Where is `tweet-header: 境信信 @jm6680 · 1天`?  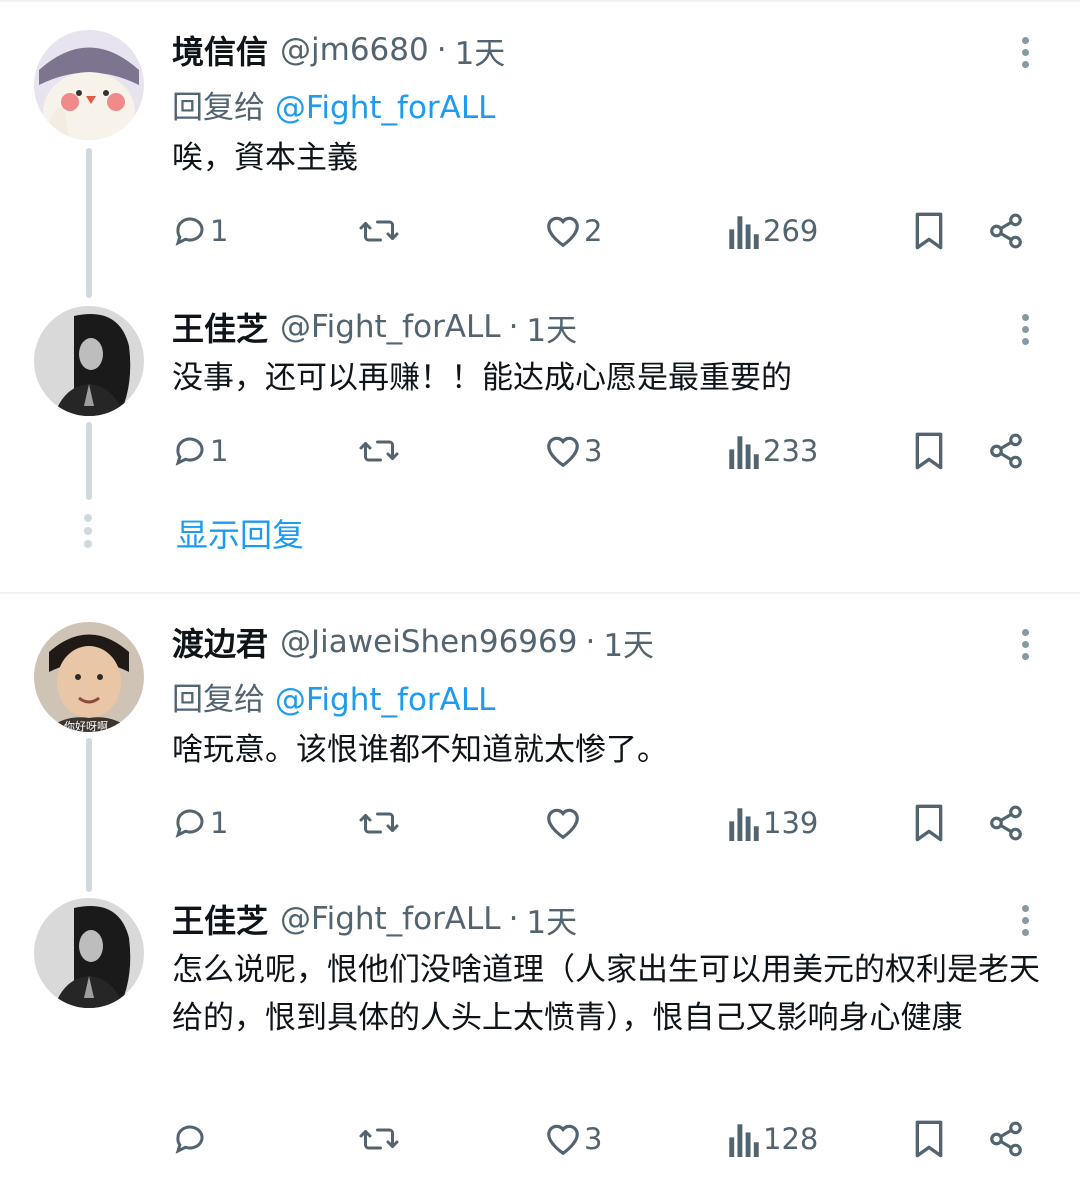 tweet-header: 境信信 @jm6680 · 1天 is located at coordinates (338, 50).